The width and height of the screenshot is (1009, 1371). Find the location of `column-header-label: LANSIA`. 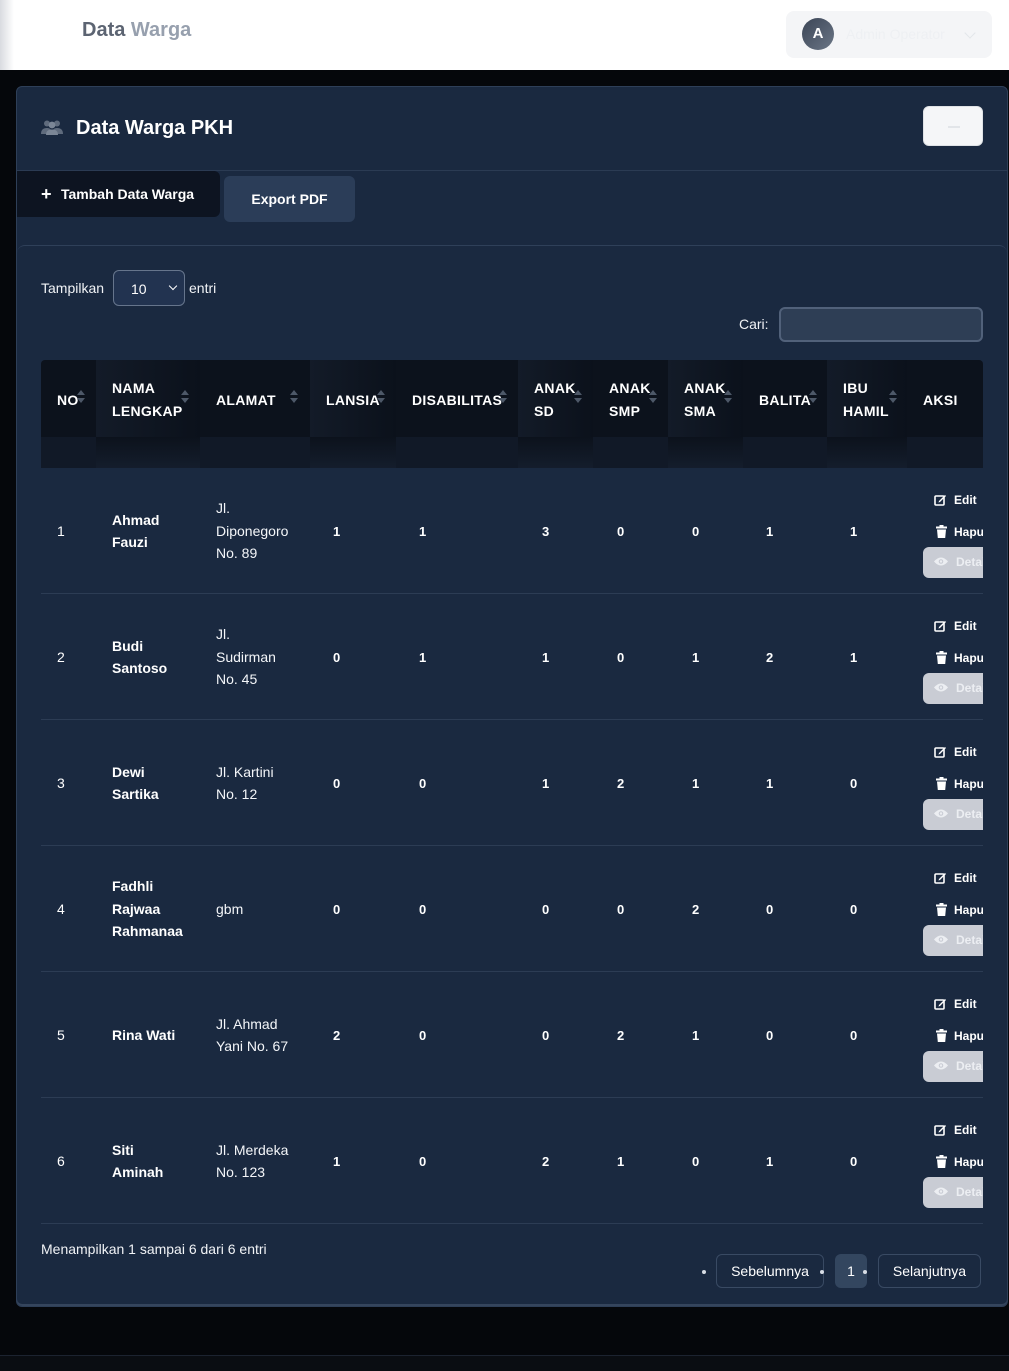

column-header-label: LANSIA is located at coordinates (353, 400).